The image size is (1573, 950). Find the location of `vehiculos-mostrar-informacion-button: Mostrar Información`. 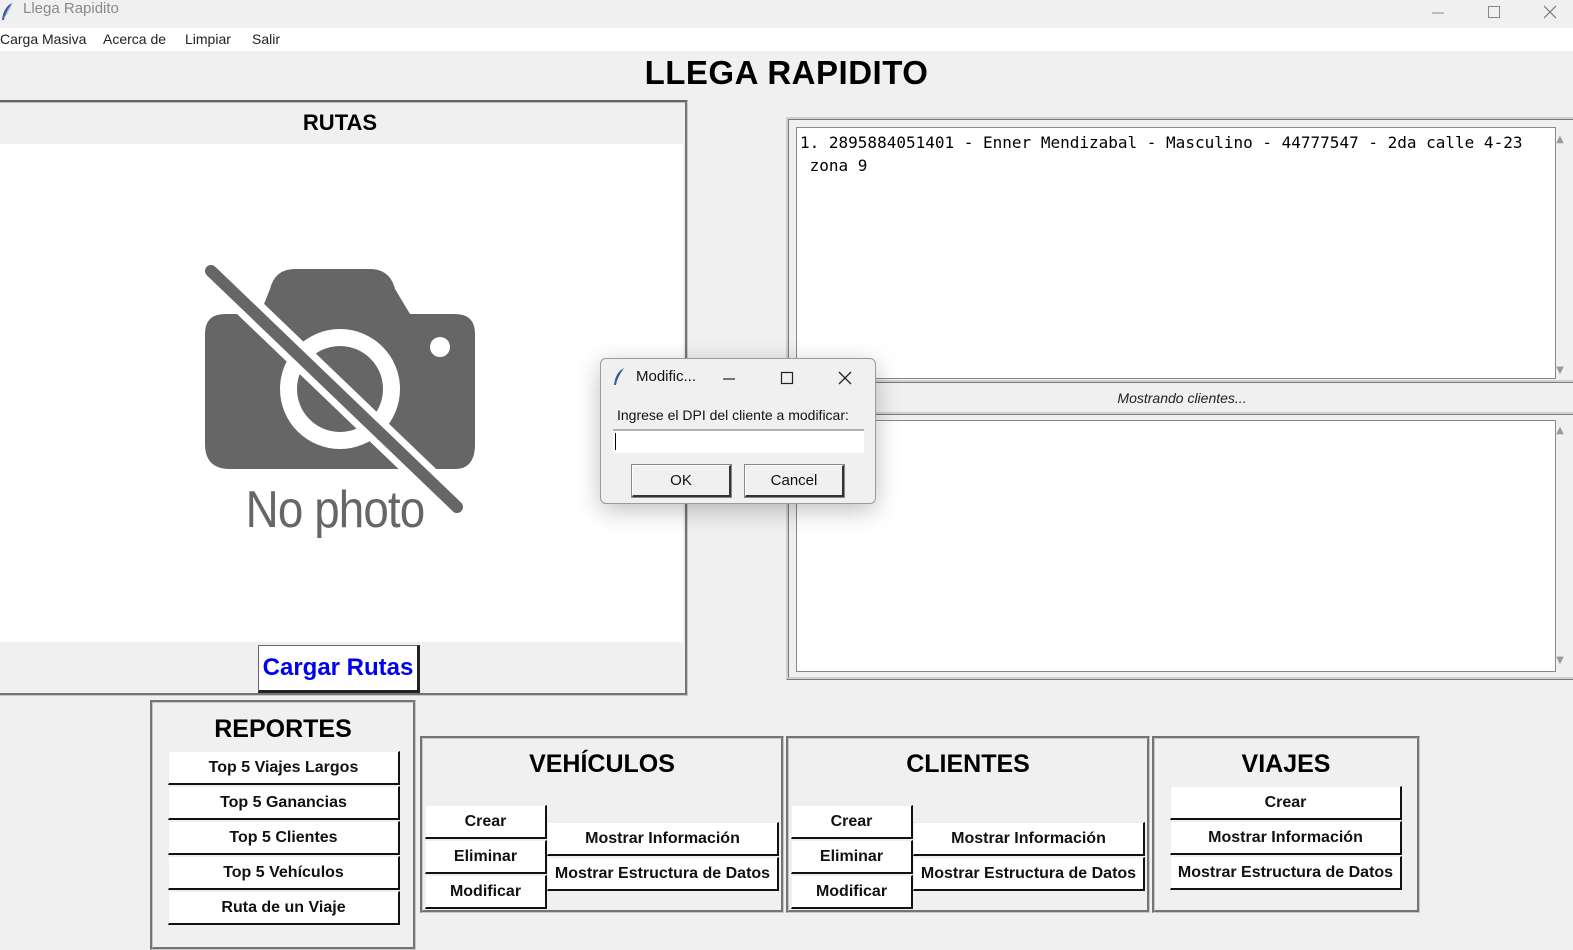

vehiculos-mostrar-informacion-button: Mostrar Información is located at coordinates (663, 839).